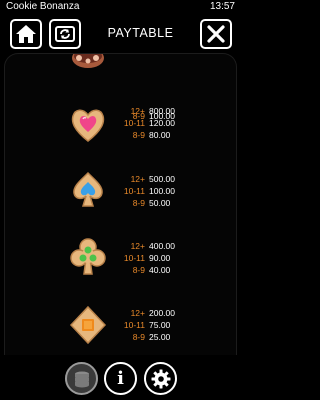  I want to click on close-icon, so click(216, 34).